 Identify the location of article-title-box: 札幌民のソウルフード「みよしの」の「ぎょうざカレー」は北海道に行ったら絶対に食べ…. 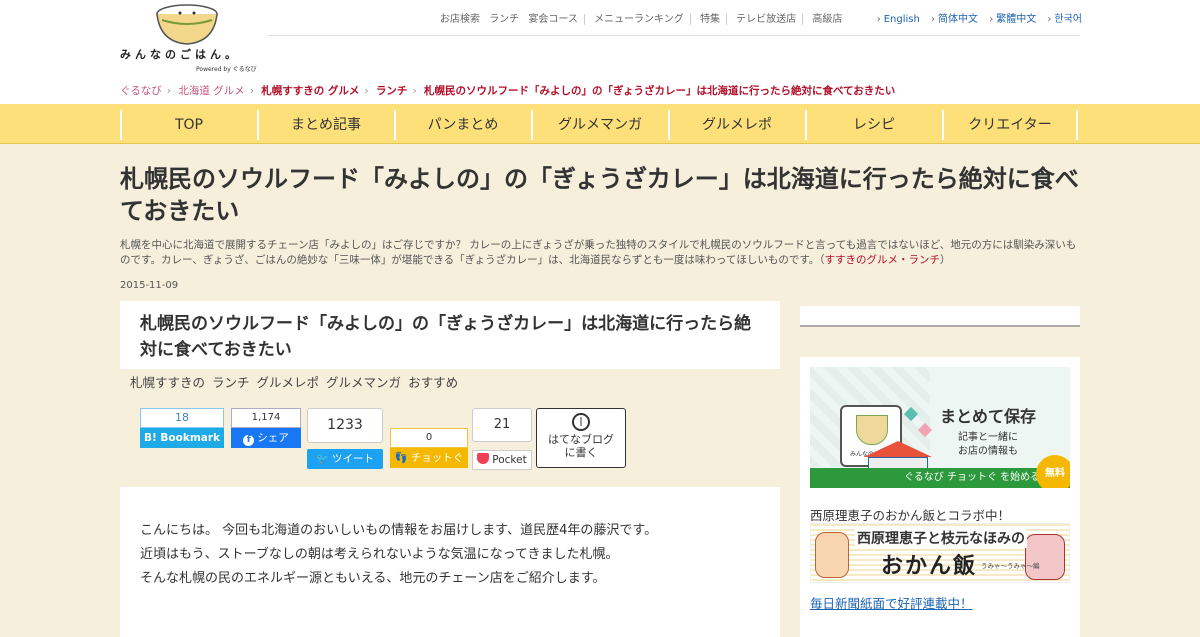
(450, 335).